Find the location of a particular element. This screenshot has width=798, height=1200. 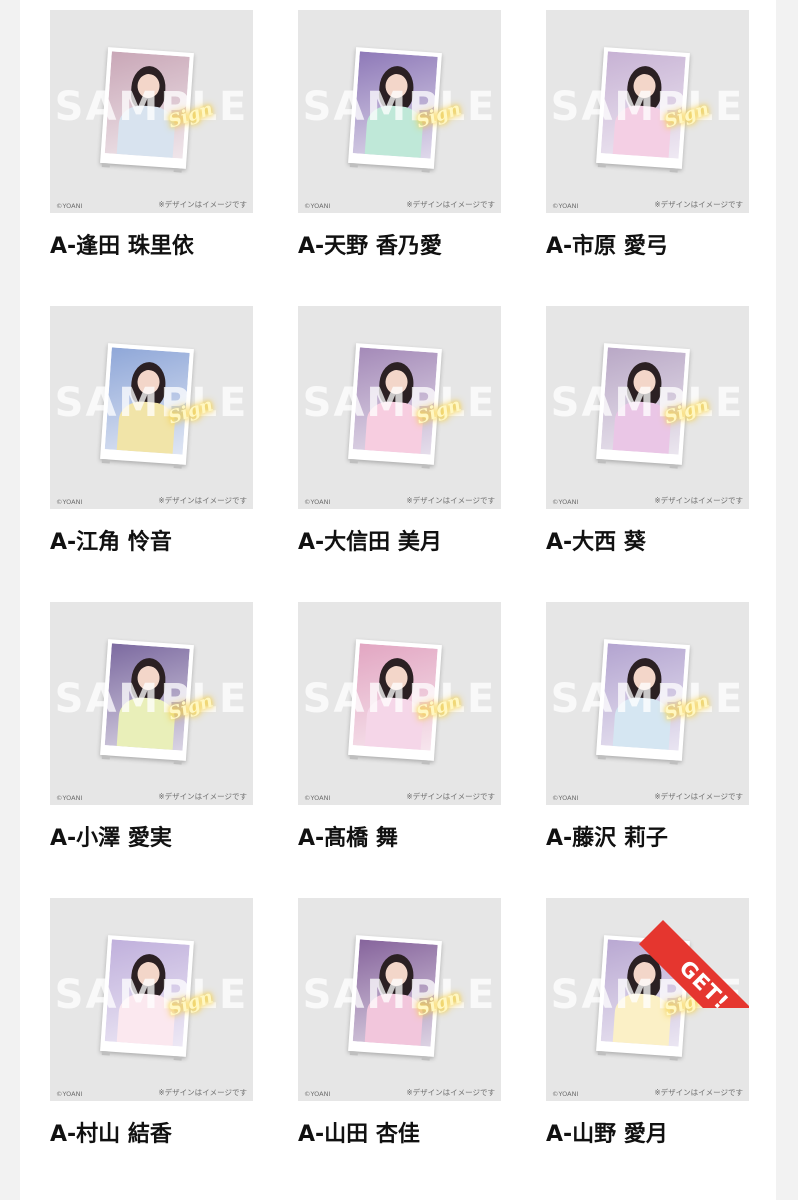

get-badge: GET! is located at coordinates (694, 953).